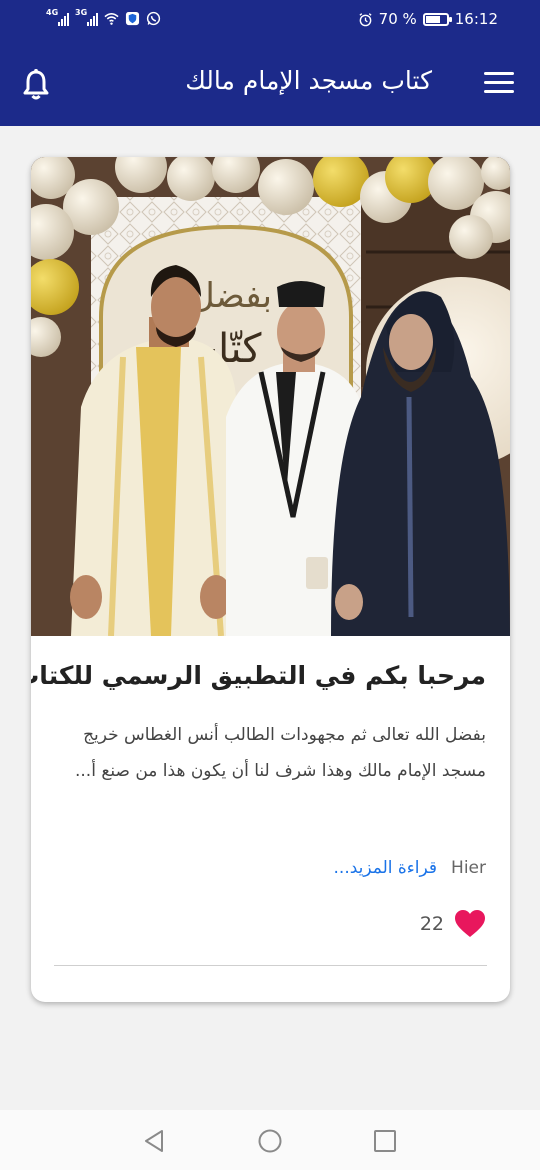 The height and width of the screenshot is (1170, 540). I want to click on whatsapp-icon, so click(153, 18).